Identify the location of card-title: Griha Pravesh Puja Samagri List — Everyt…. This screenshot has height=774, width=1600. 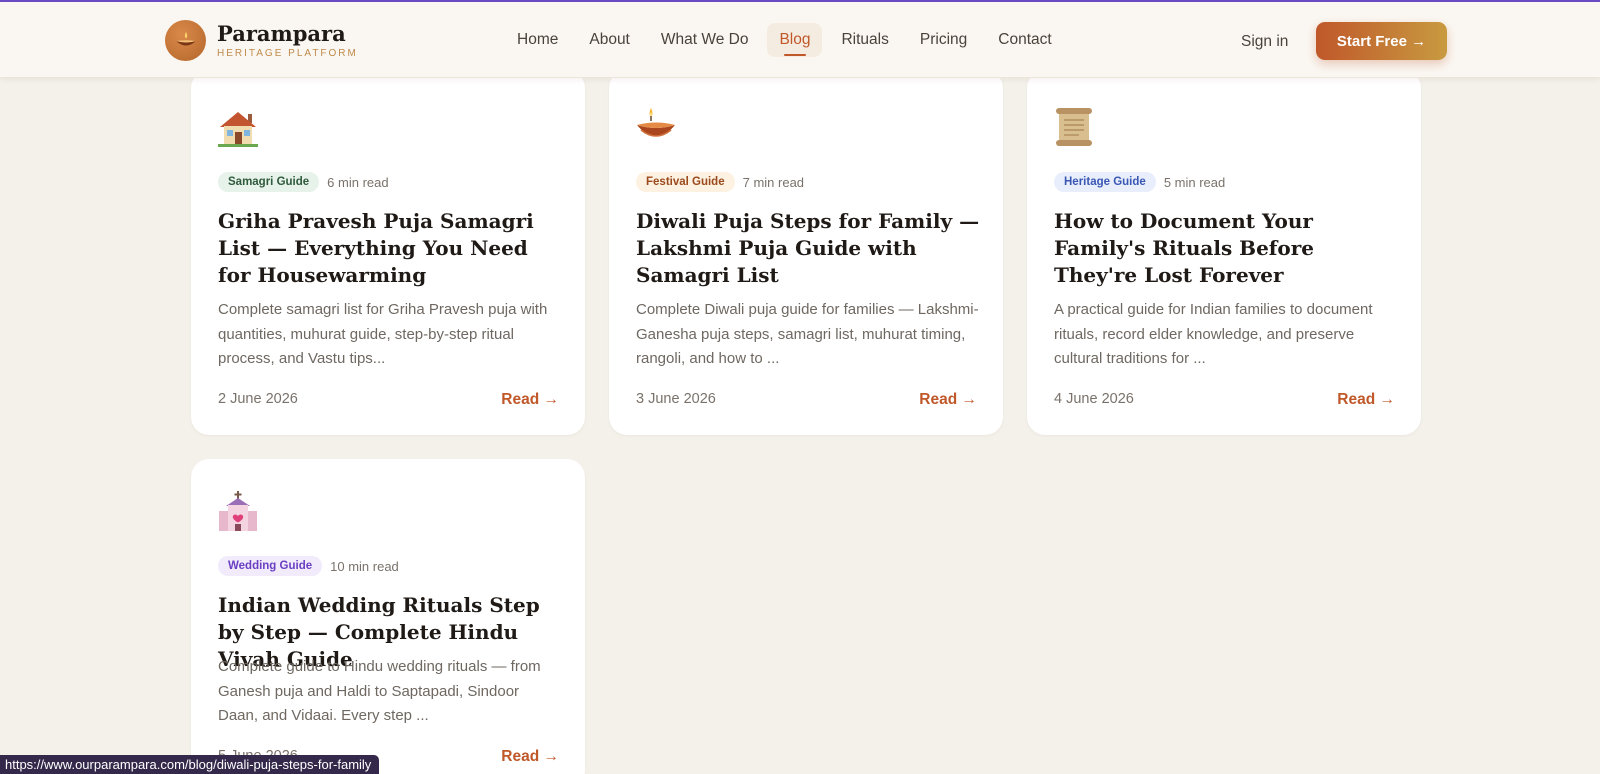
(390, 248).